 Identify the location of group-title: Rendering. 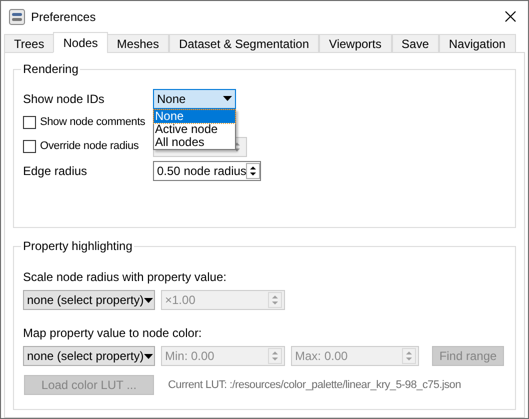
(51, 69).